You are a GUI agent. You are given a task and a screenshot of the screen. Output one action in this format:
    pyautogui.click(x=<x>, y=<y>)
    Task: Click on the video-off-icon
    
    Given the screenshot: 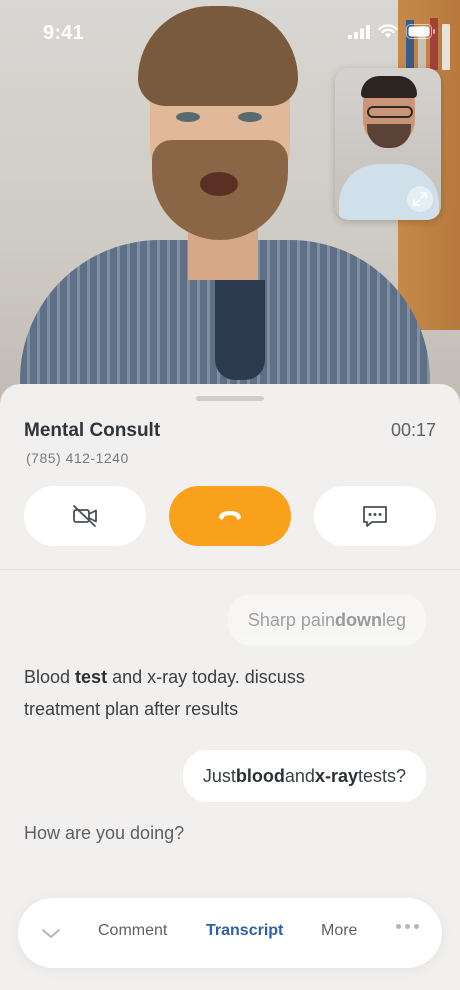 What is the action you would take?
    pyautogui.click(x=85, y=516)
    